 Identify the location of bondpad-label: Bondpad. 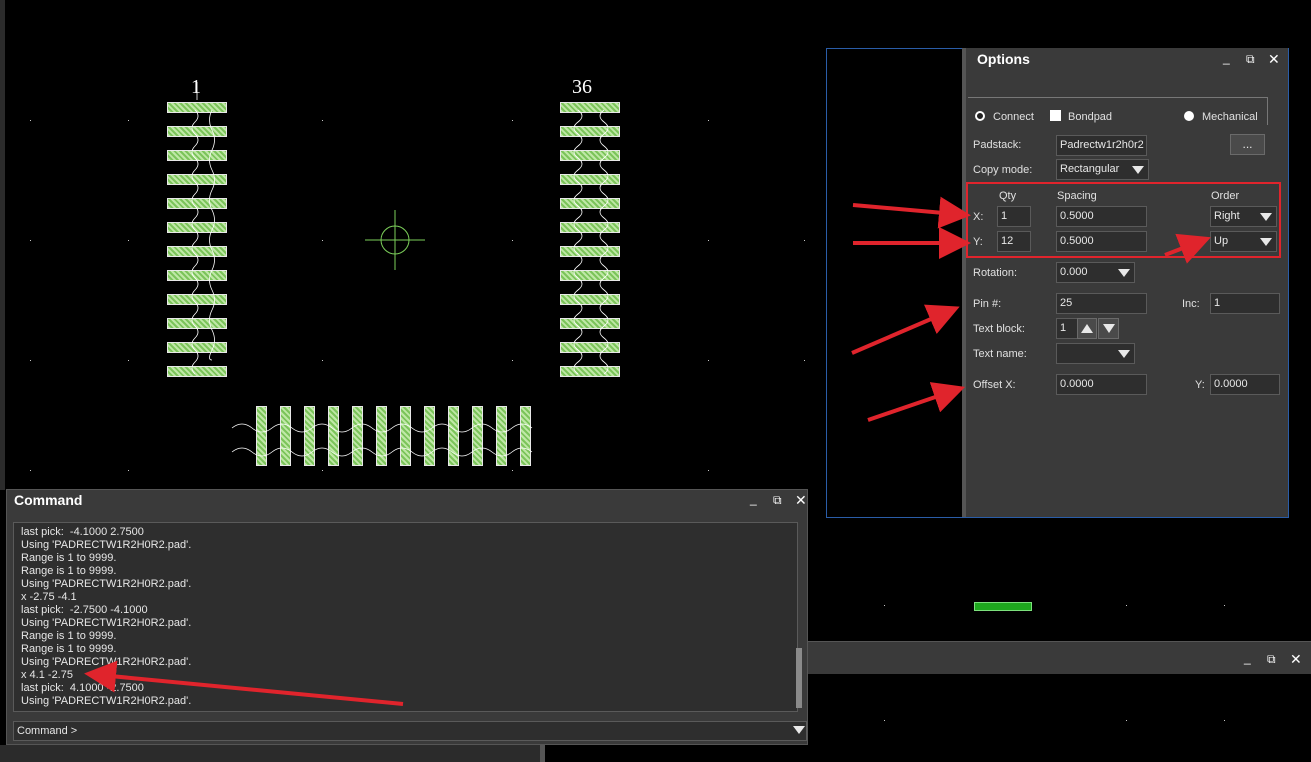
(1090, 117).